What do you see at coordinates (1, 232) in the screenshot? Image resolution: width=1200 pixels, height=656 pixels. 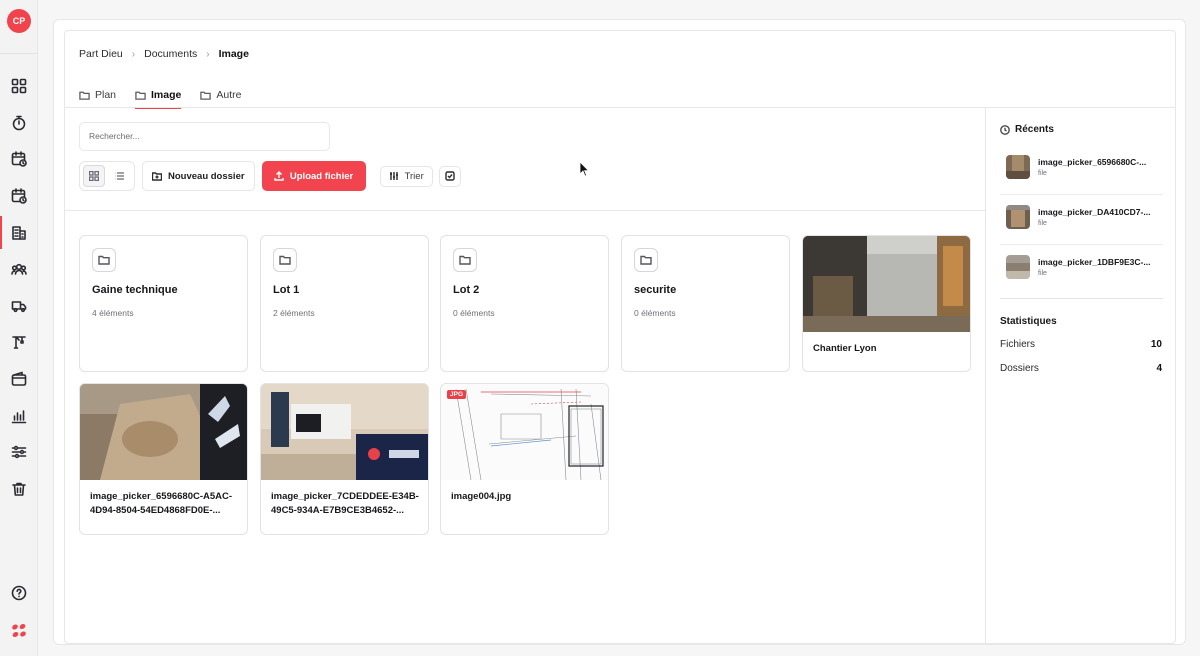 I see `sidebar-active-indicator` at bounding box center [1, 232].